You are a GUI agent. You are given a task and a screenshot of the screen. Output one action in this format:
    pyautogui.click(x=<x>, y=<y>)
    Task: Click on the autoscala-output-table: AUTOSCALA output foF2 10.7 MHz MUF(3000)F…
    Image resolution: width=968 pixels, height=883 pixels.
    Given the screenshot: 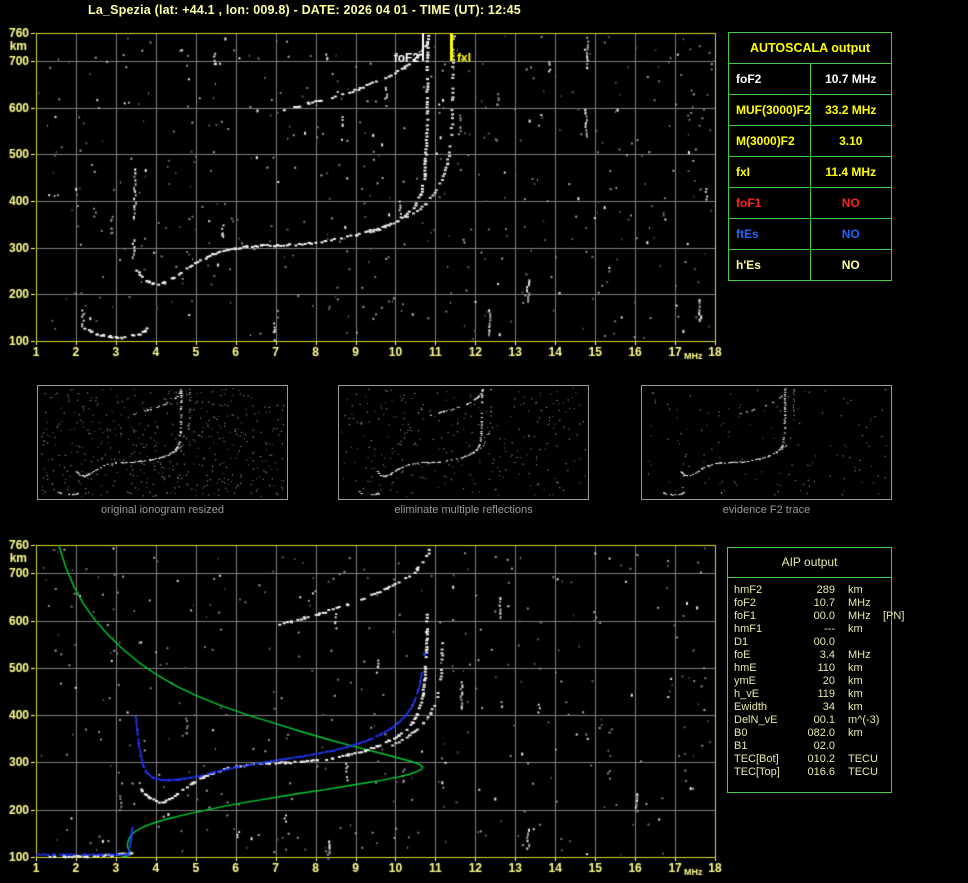 What is the action you would take?
    pyautogui.click(x=810, y=156)
    